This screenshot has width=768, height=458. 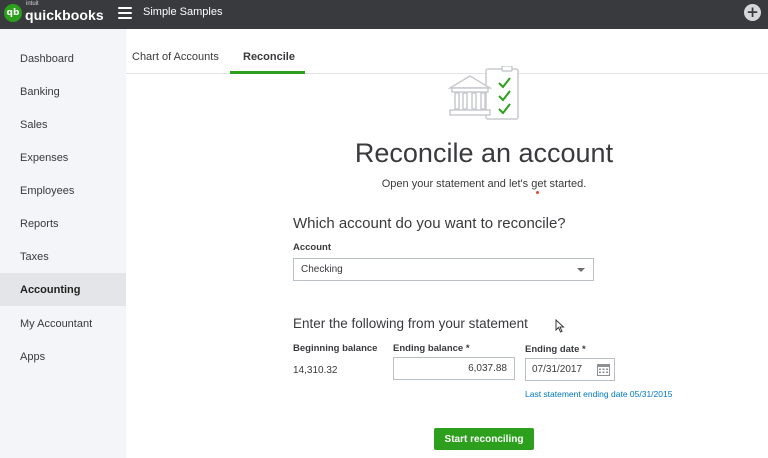 I want to click on sidebar-item-sales: Sales, so click(x=63, y=124).